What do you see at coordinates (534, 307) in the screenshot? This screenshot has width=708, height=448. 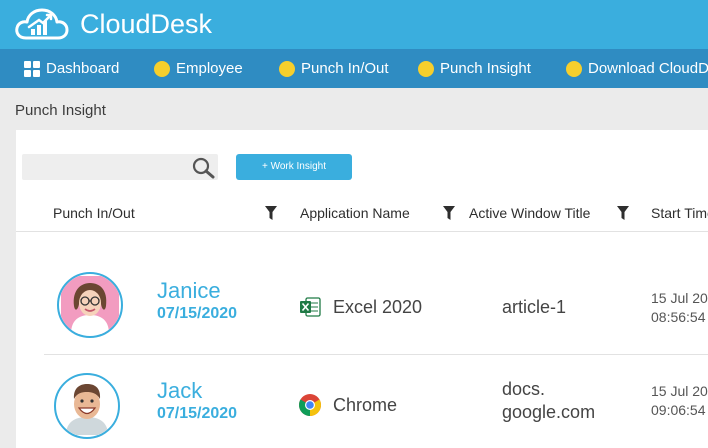 I see `window-title: article-1` at bounding box center [534, 307].